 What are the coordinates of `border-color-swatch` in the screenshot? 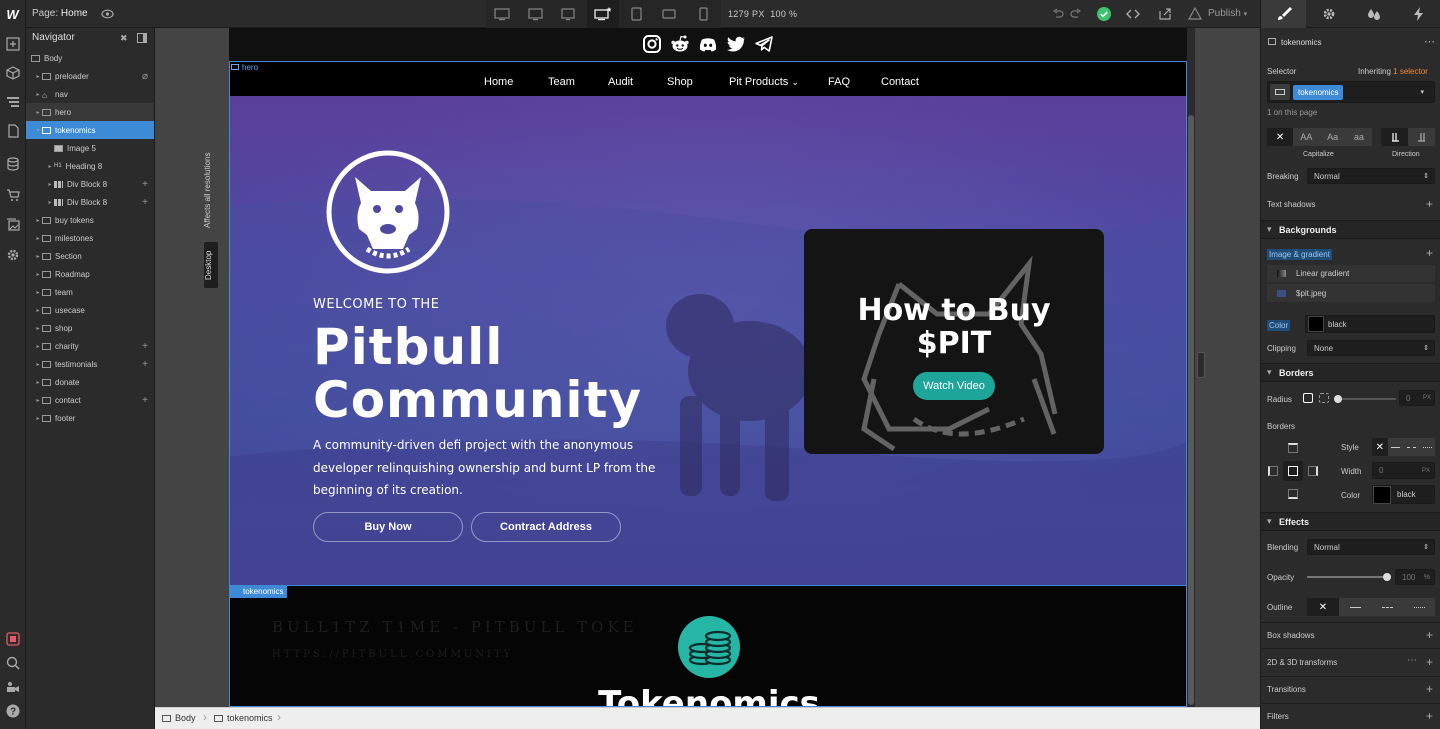 It's located at (1382, 494).